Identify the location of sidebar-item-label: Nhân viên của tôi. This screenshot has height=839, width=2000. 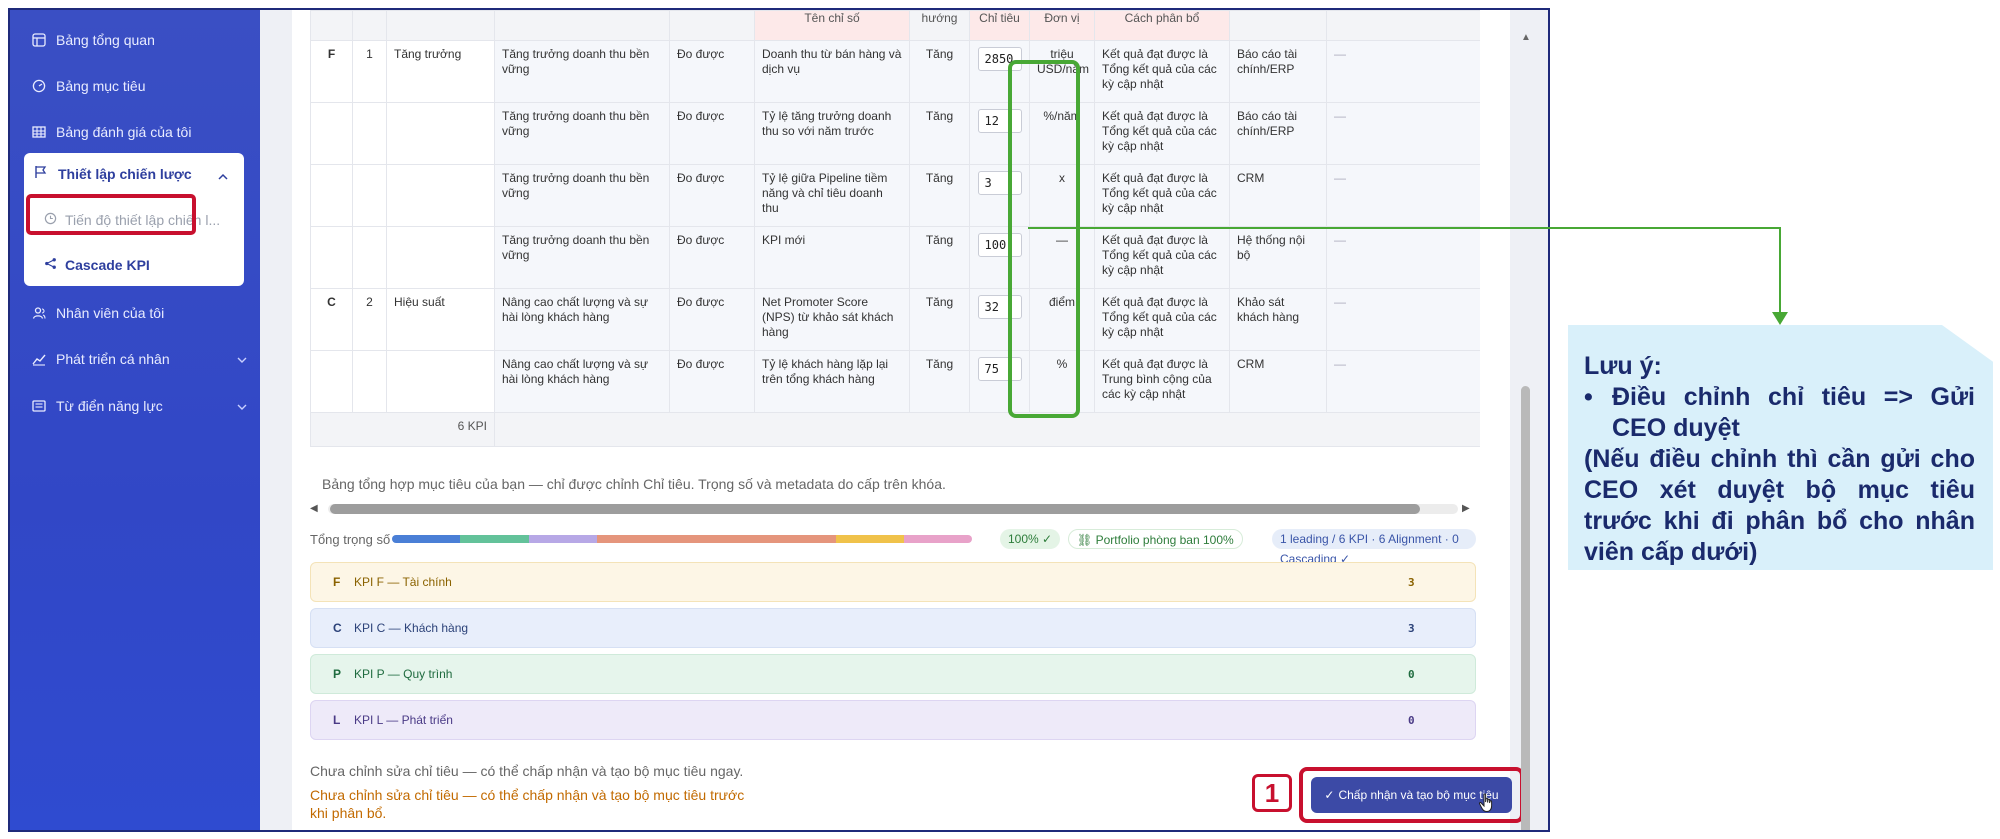
(110, 313).